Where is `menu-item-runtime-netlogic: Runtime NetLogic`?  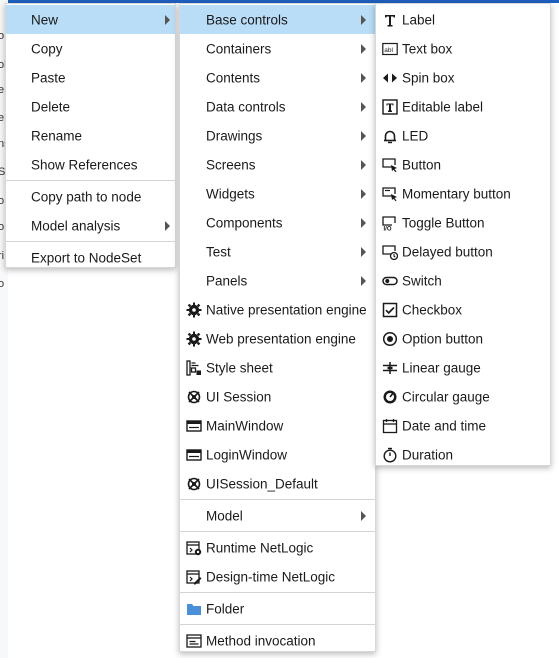
menu-item-runtime-netlogic: Runtime NetLogic is located at coordinates (277, 547).